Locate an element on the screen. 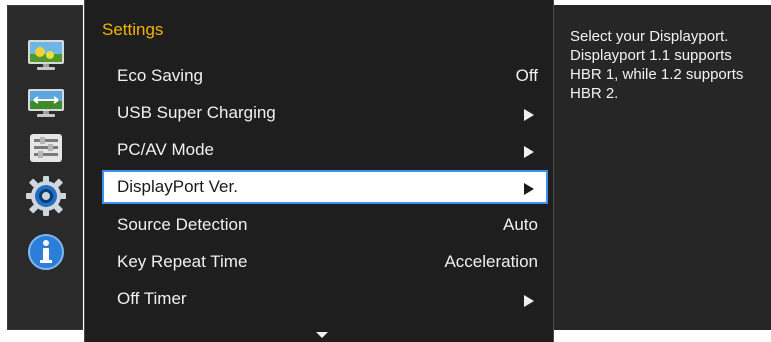 This screenshot has width=771, height=342. menu-item-key-repeat-time: Key Repeat Time Acceleration is located at coordinates (325, 262).